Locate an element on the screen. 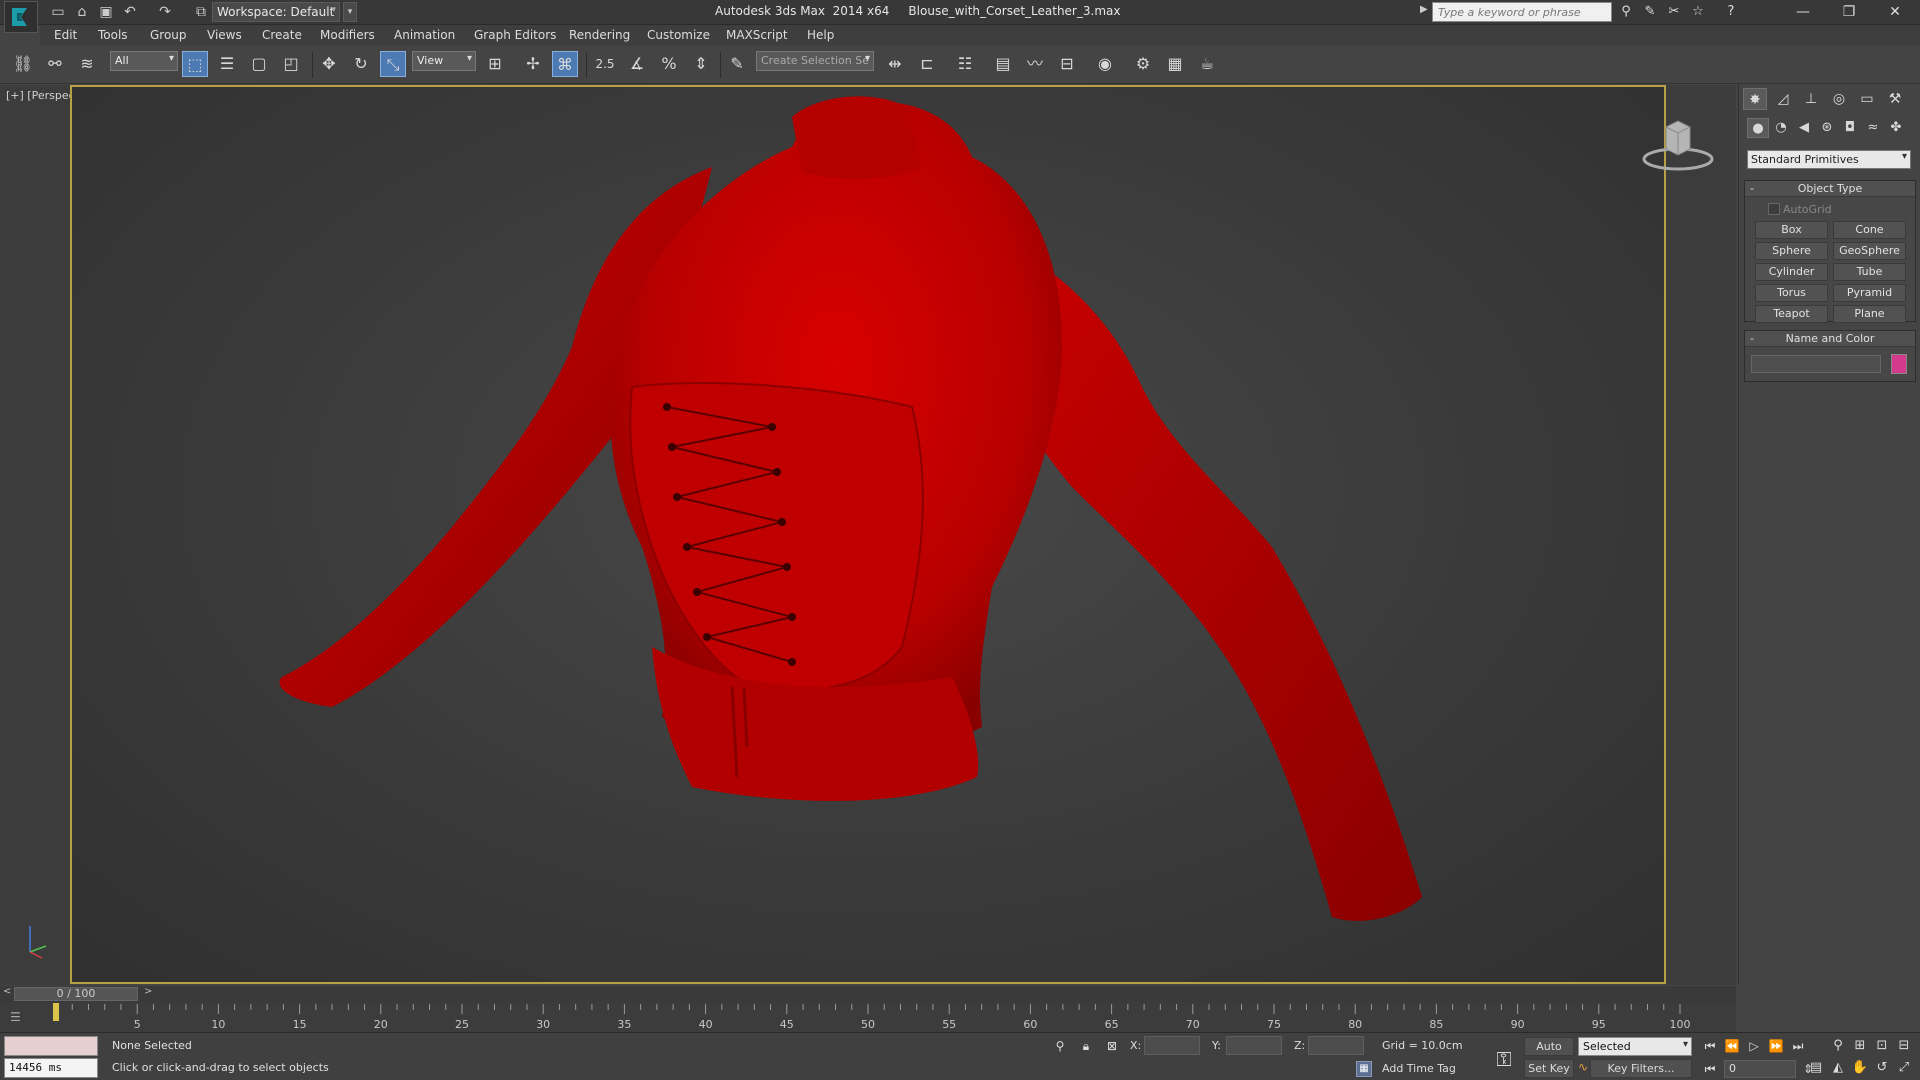  quick-access-customize-button: ▾ is located at coordinates (350, 12).